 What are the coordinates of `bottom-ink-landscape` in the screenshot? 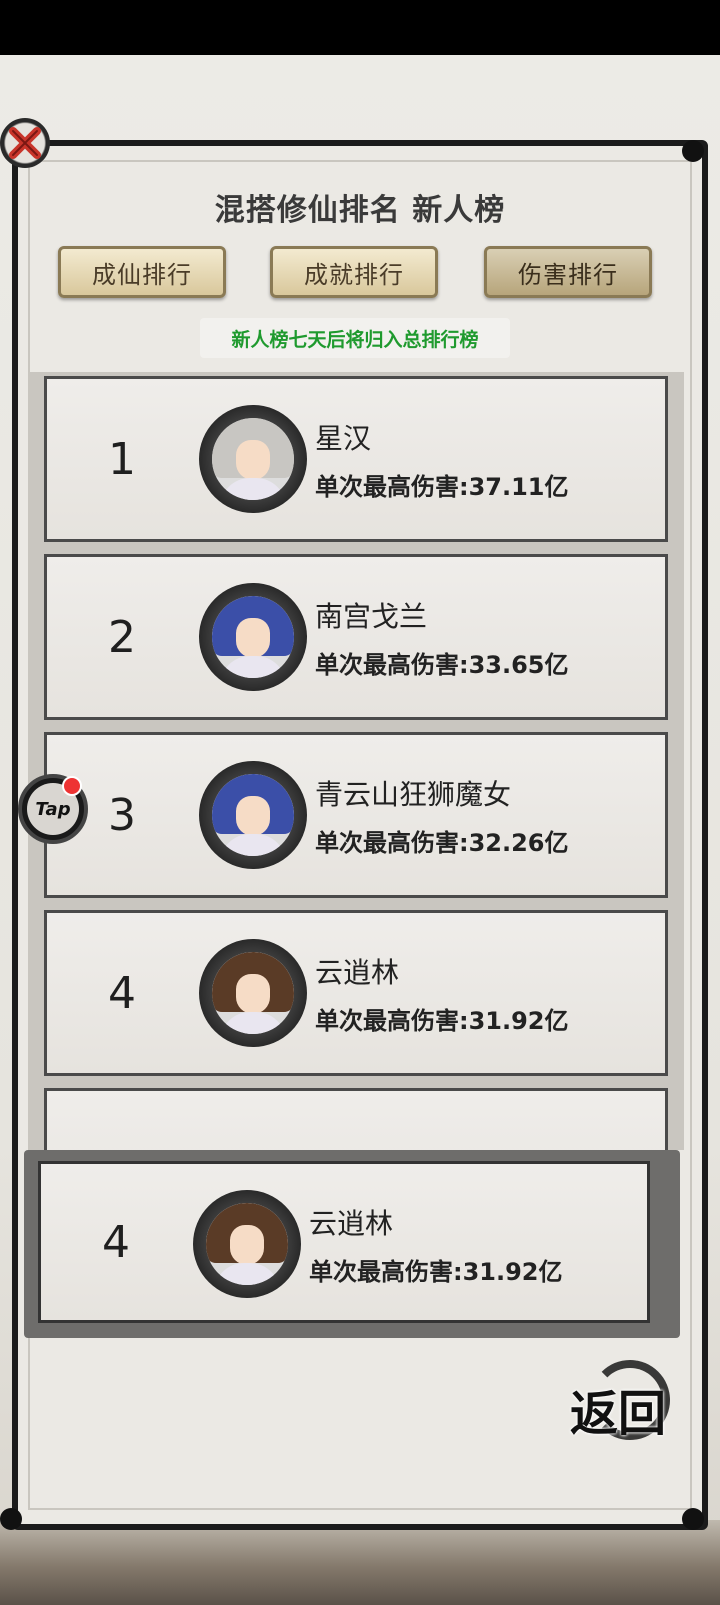 It's located at (360, 1562).